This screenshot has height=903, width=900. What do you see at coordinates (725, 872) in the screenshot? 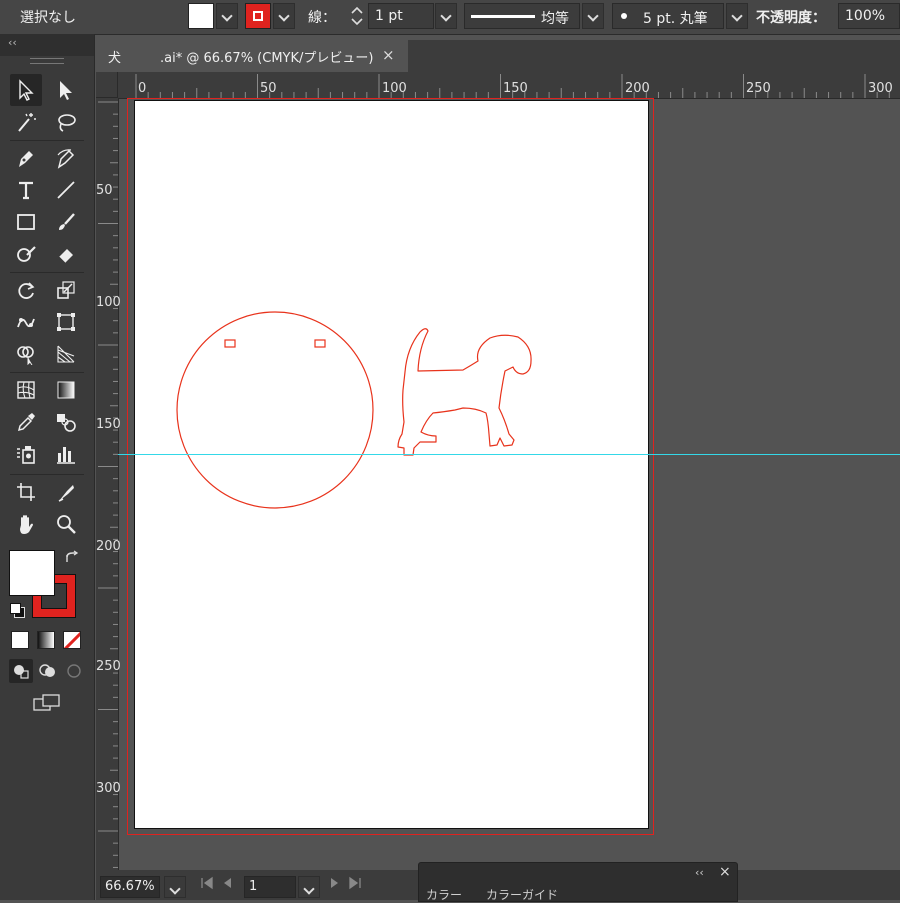
I see `close-icon: ×` at bounding box center [725, 872].